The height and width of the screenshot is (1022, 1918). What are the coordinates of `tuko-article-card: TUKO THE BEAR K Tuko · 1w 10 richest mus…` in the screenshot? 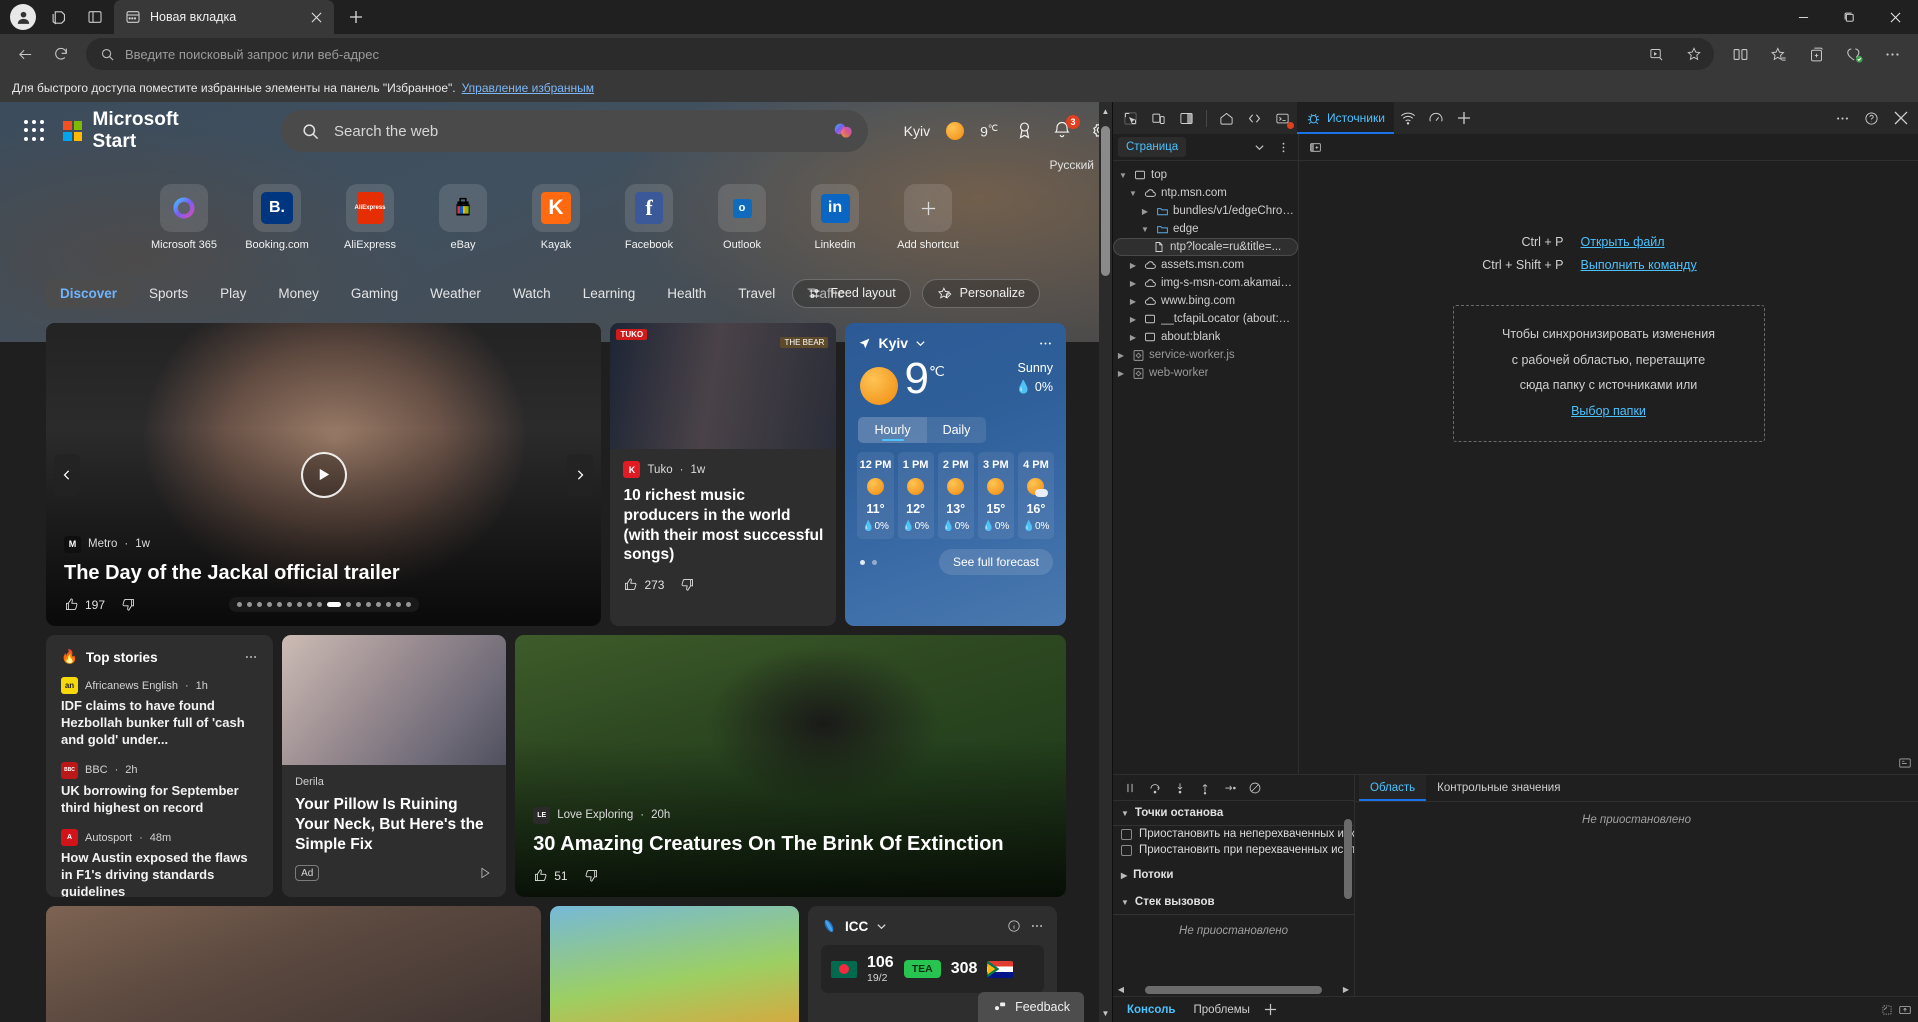 It's located at (723, 474).